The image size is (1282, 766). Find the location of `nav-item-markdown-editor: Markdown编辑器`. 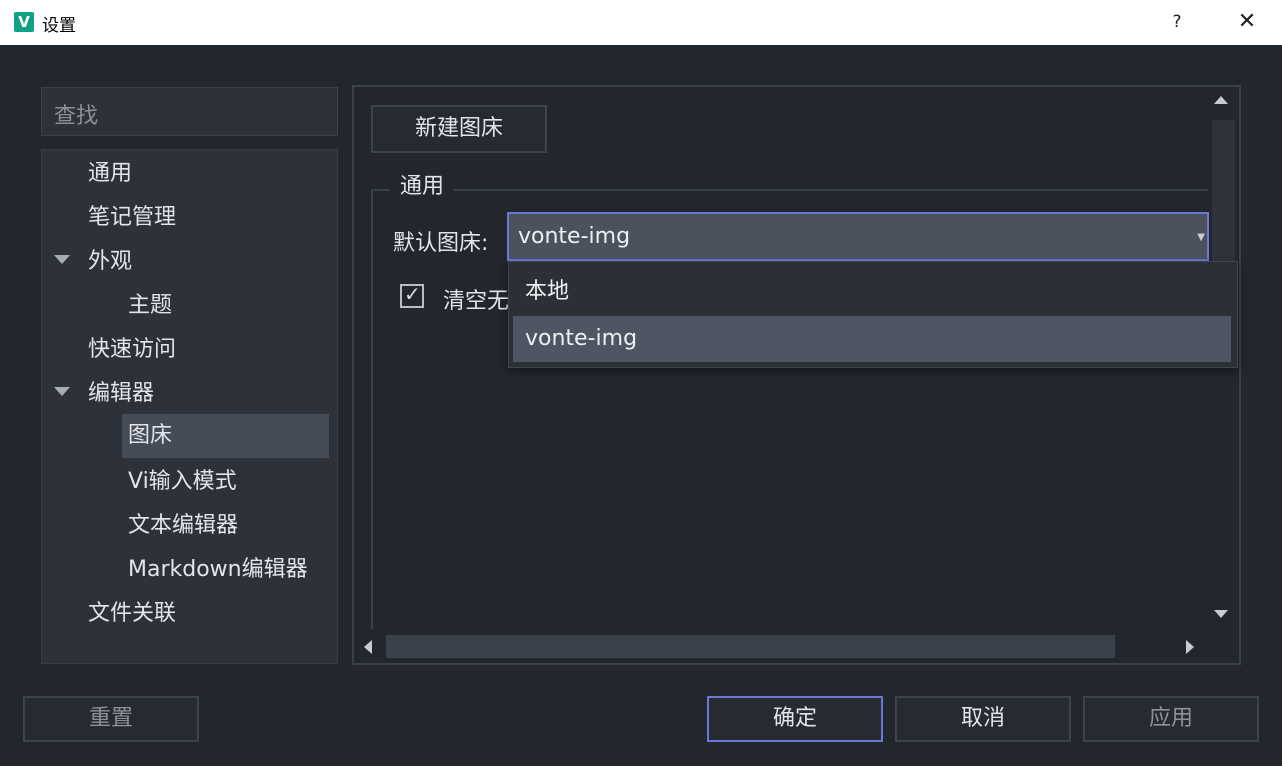

nav-item-markdown-editor: Markdown编辑器 is located at coordinates (218, 570).